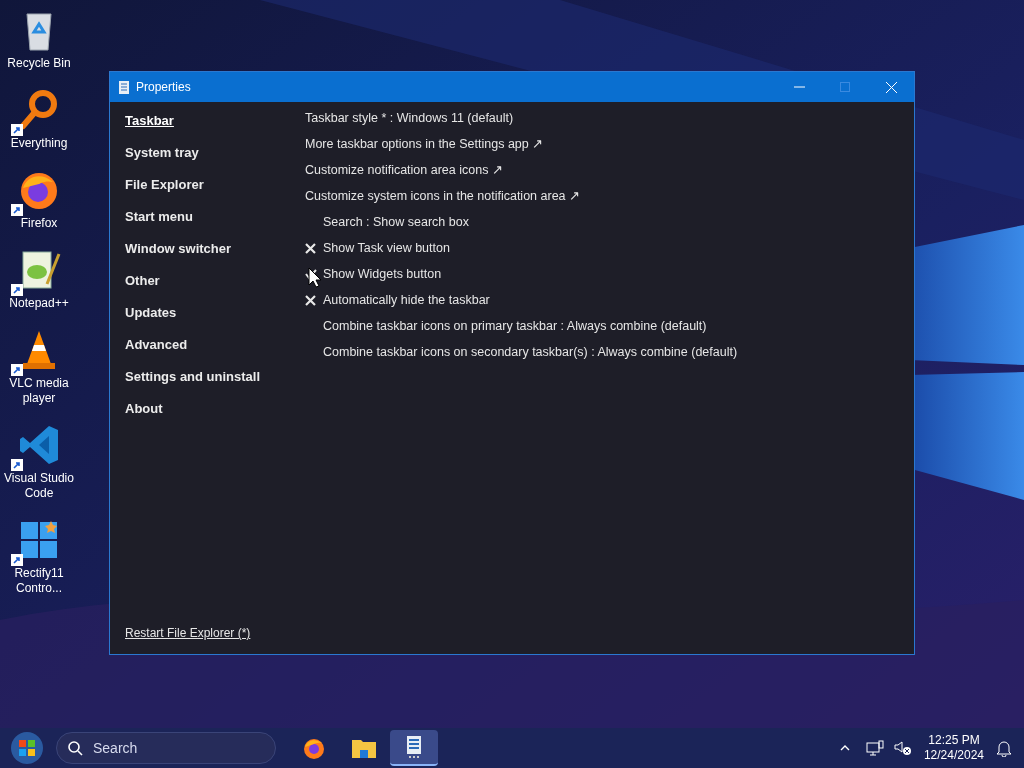 This screenshot has width=1024, height=768. What do you see at coordinates (442, 196) in the screenshot?
I see `settings-link: Customize system icons in the notification area ↗` at bounding box center [442, 196].